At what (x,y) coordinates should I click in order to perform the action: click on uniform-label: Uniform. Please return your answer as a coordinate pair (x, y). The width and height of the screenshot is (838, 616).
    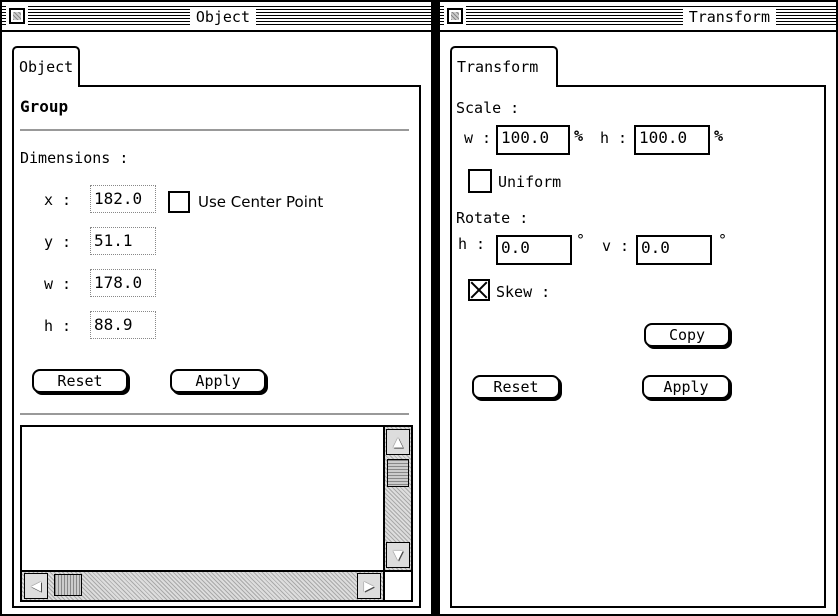
    Looking at the image, I should click on (530, 182).